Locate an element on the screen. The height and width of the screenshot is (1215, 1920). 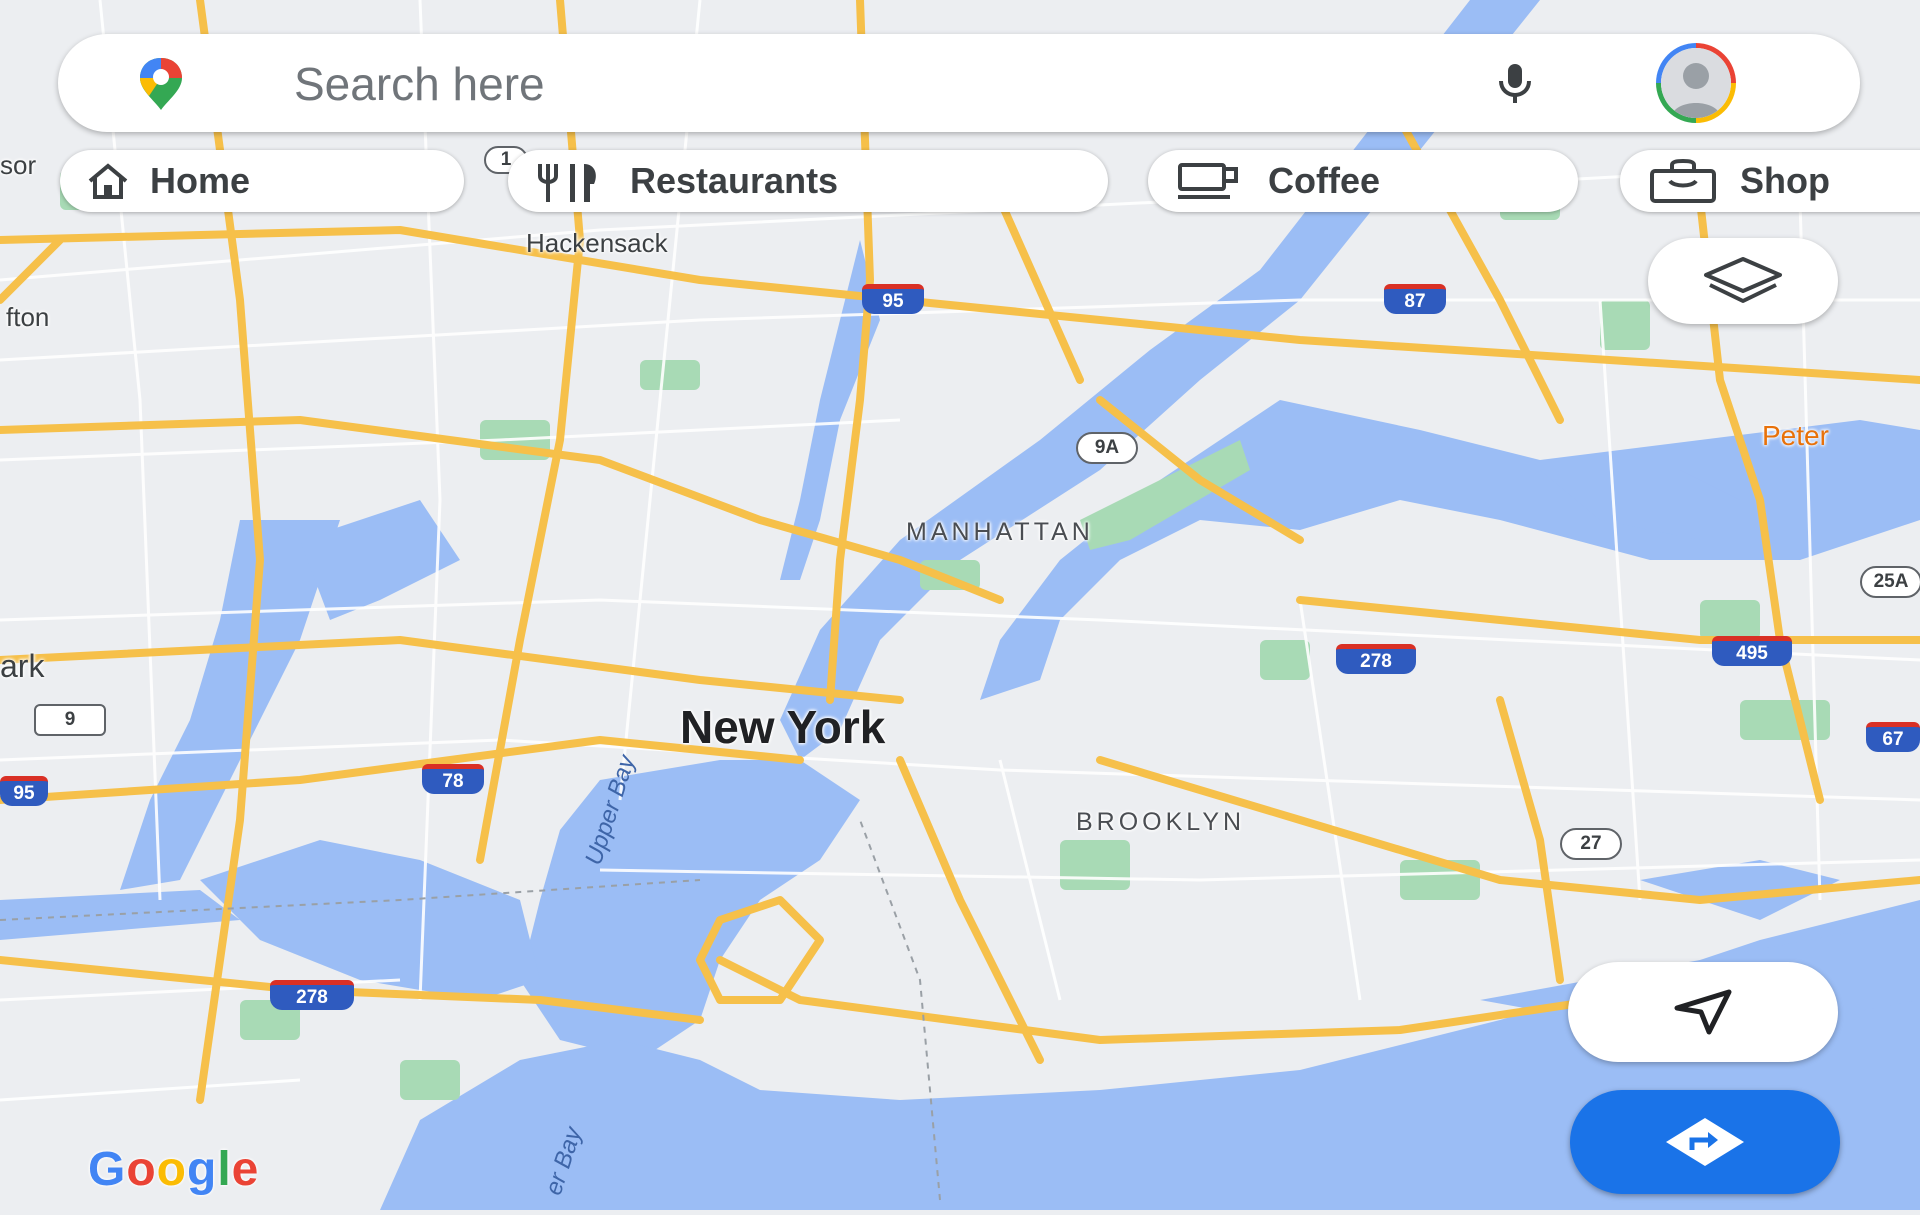
directions-icon is located at coordinates (1705, 1142).